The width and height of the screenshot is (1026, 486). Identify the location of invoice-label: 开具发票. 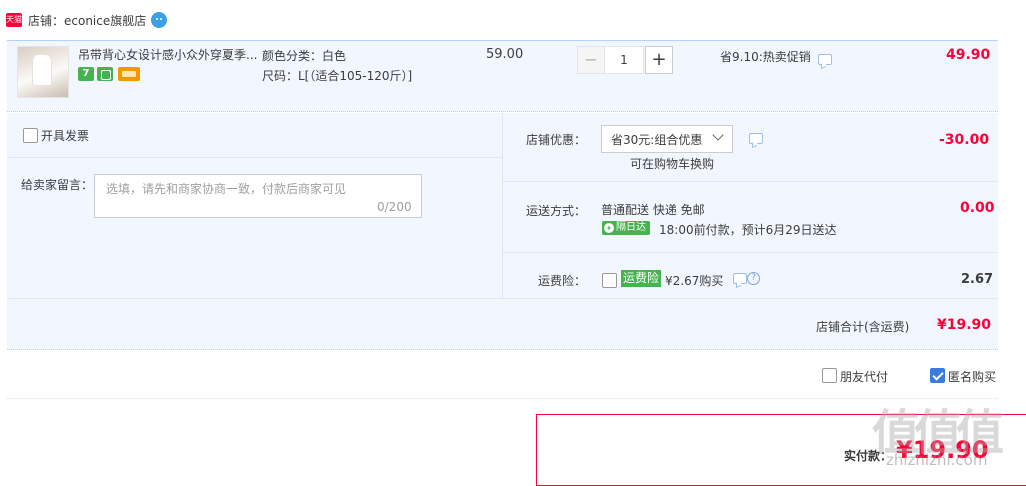
(65, 135).